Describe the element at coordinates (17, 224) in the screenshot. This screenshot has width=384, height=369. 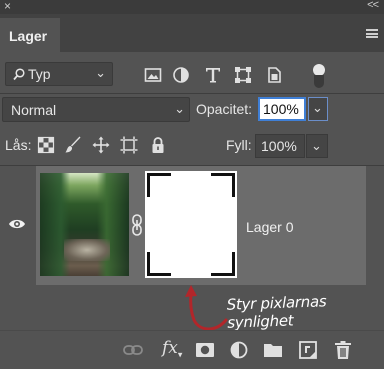
I see `eye-icon` at that location.